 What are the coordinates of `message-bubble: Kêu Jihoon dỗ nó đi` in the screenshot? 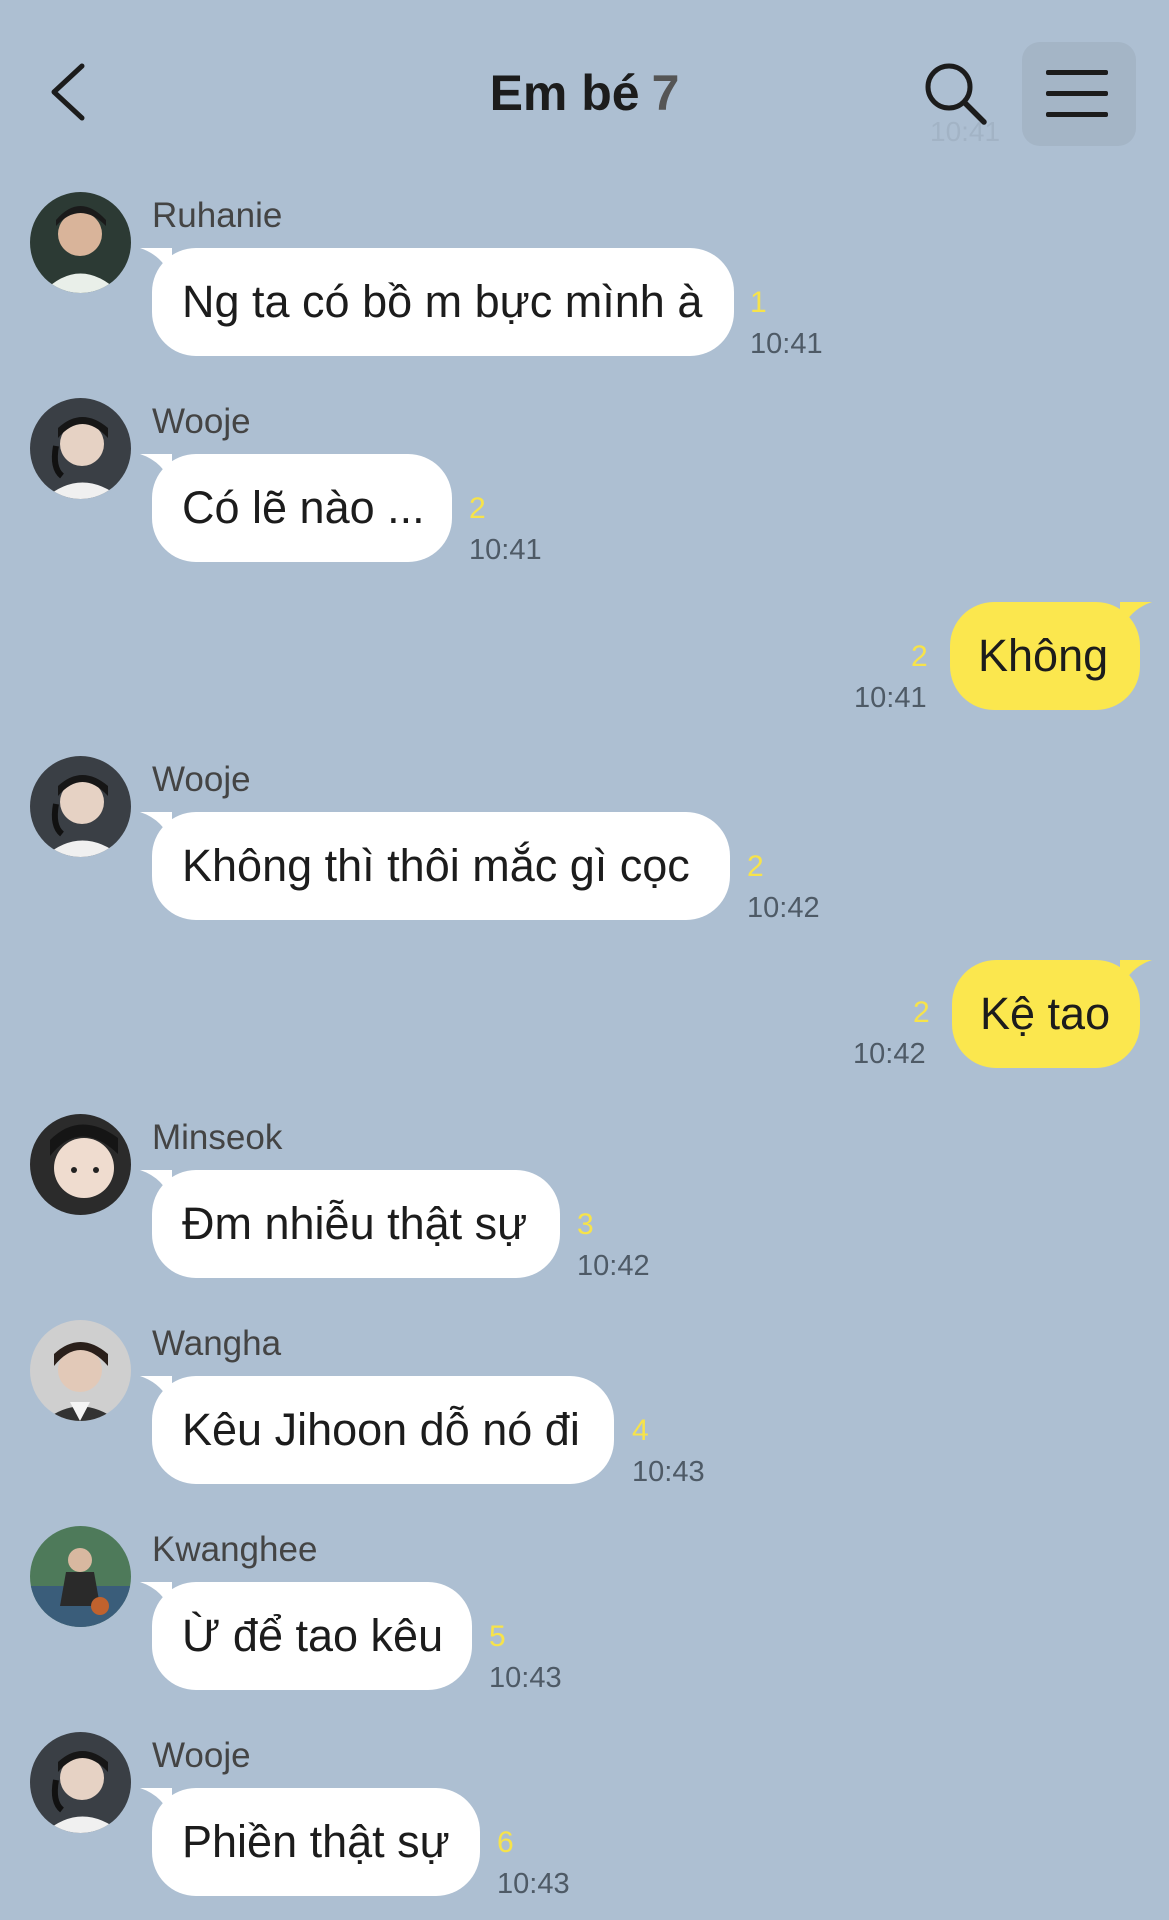 It's located at (377, 1430).